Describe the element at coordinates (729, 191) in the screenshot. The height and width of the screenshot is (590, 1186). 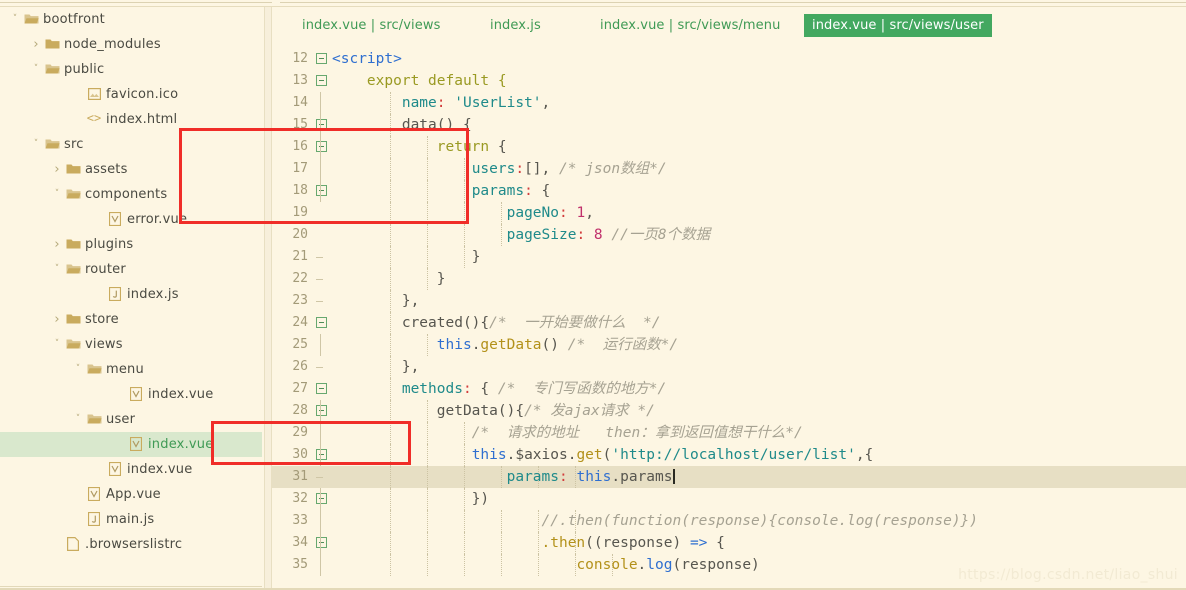
I see `code-line-18: 18 params: {` at that location.